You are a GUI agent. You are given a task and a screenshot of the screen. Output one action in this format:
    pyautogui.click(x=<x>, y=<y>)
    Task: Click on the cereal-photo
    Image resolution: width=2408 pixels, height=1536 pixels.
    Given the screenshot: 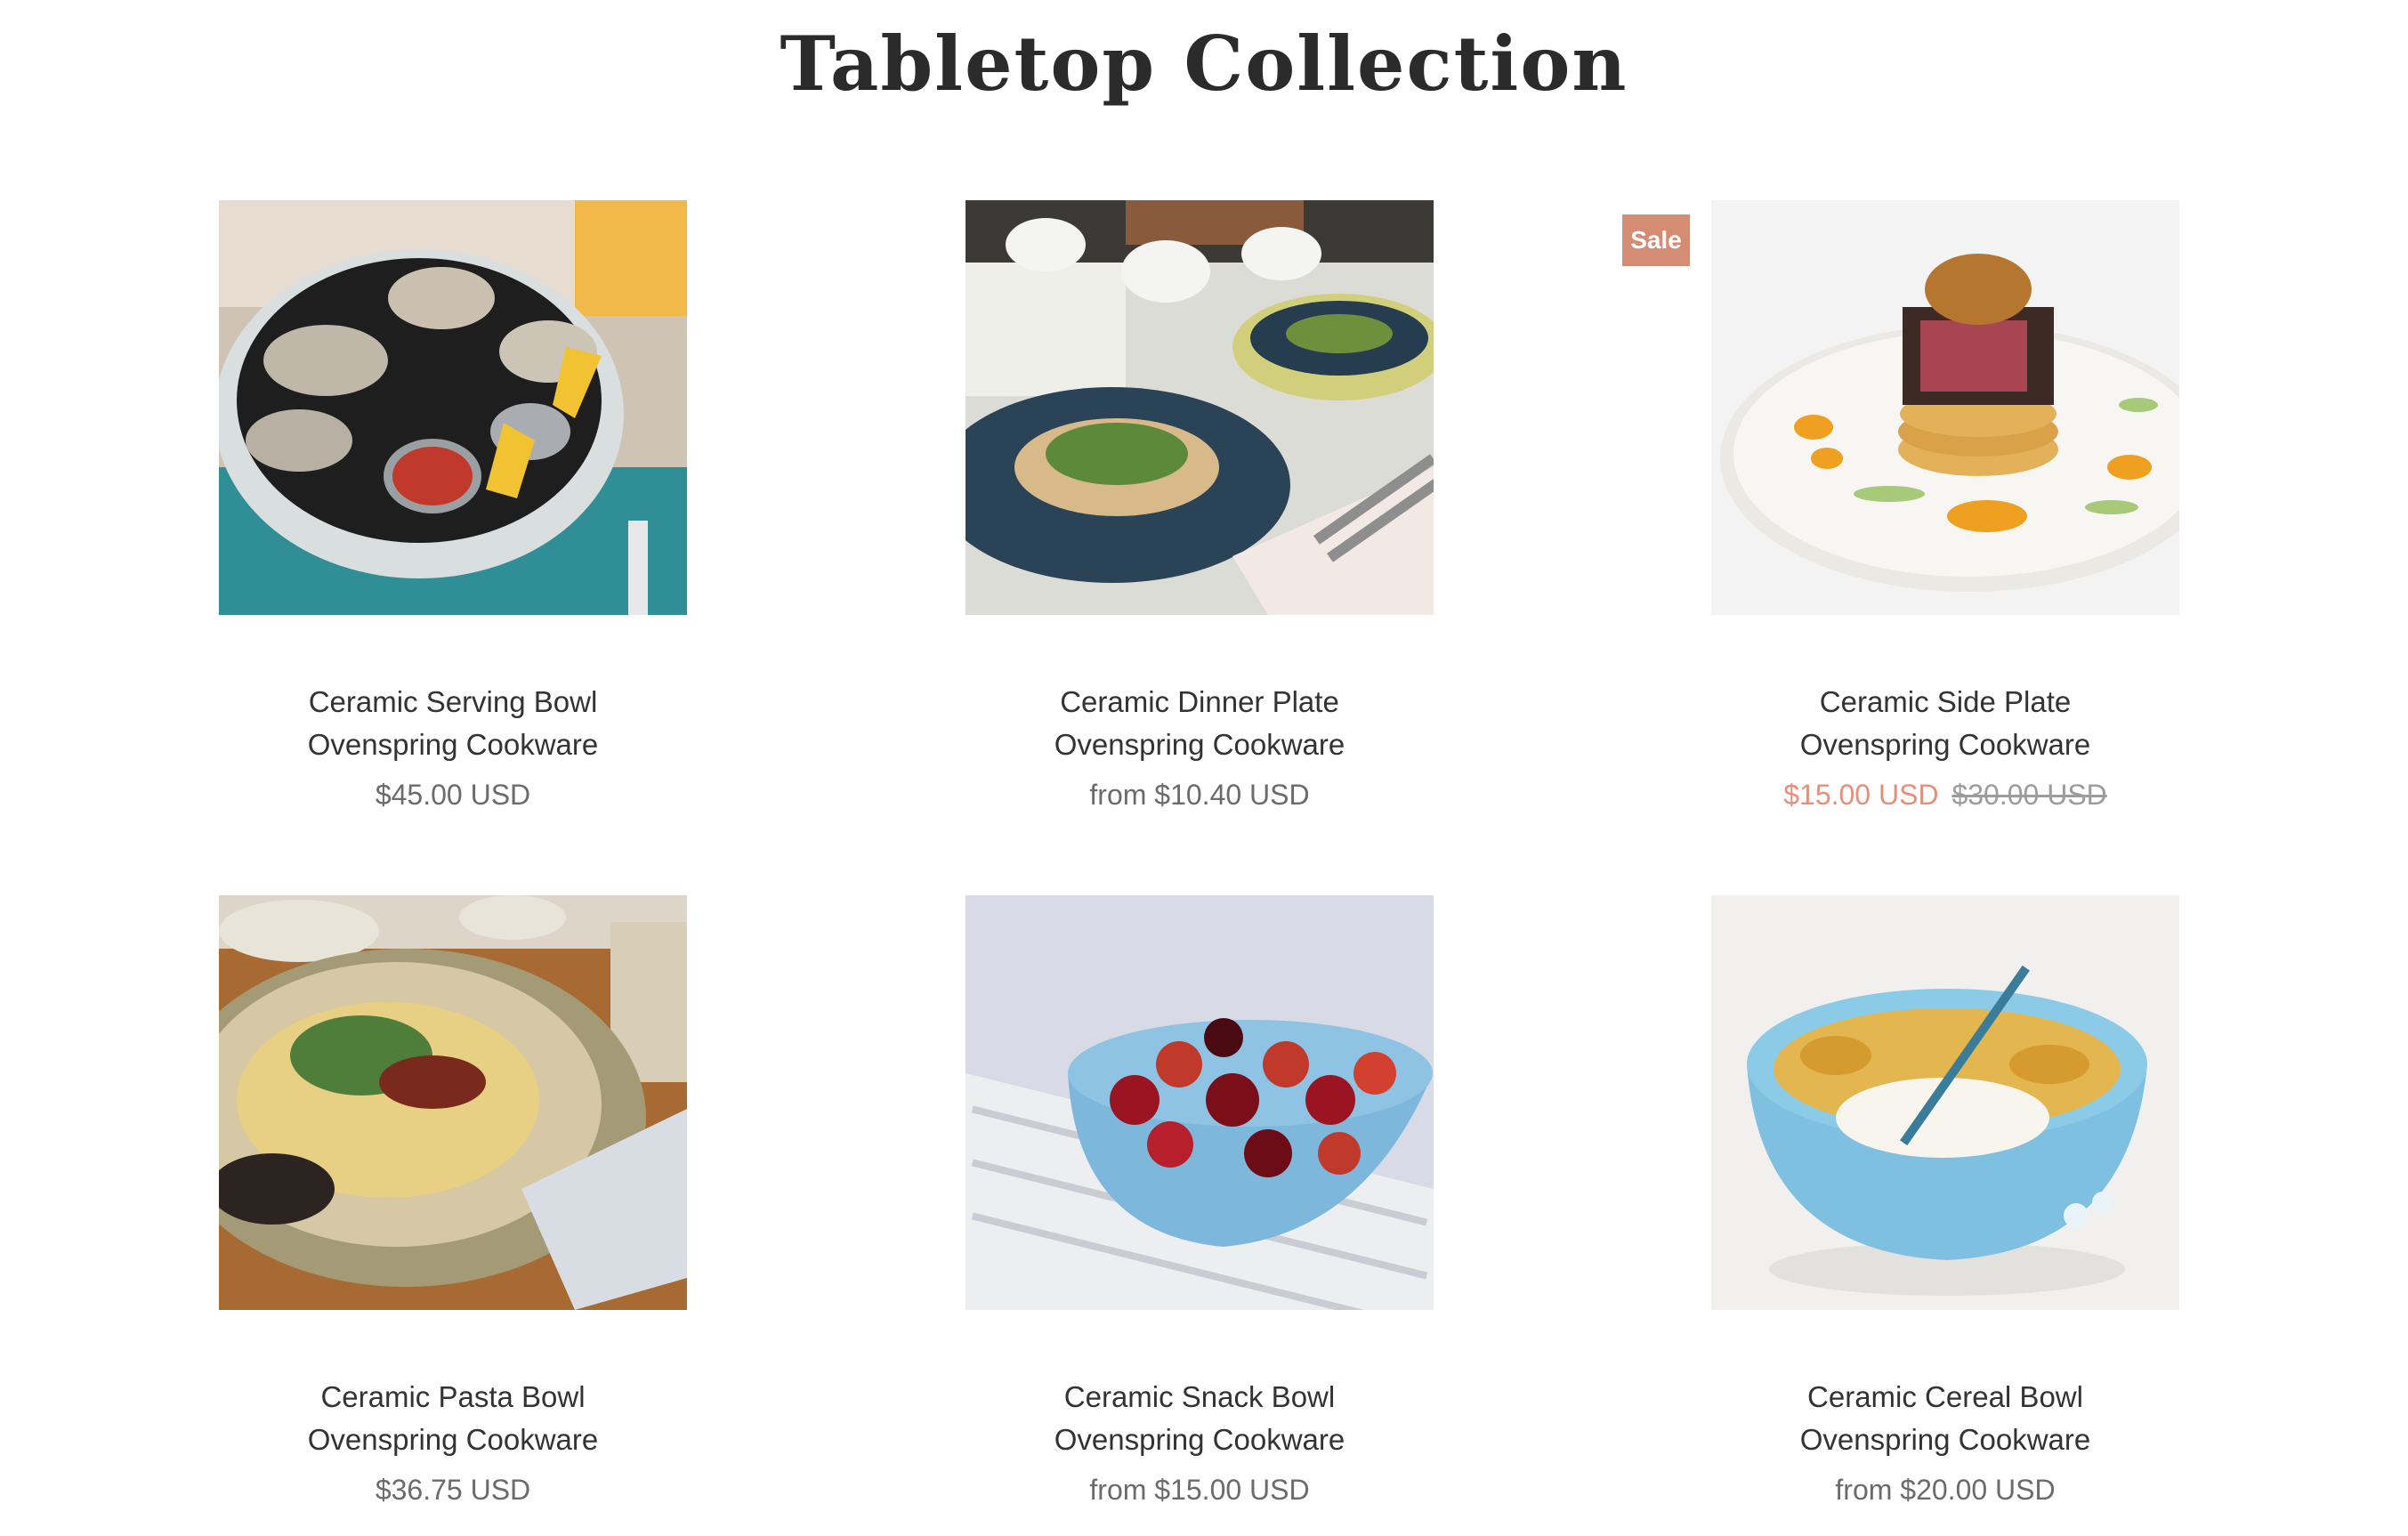 What is the action you would take?
    pyautogui.click(x=1945, y=1102)
    